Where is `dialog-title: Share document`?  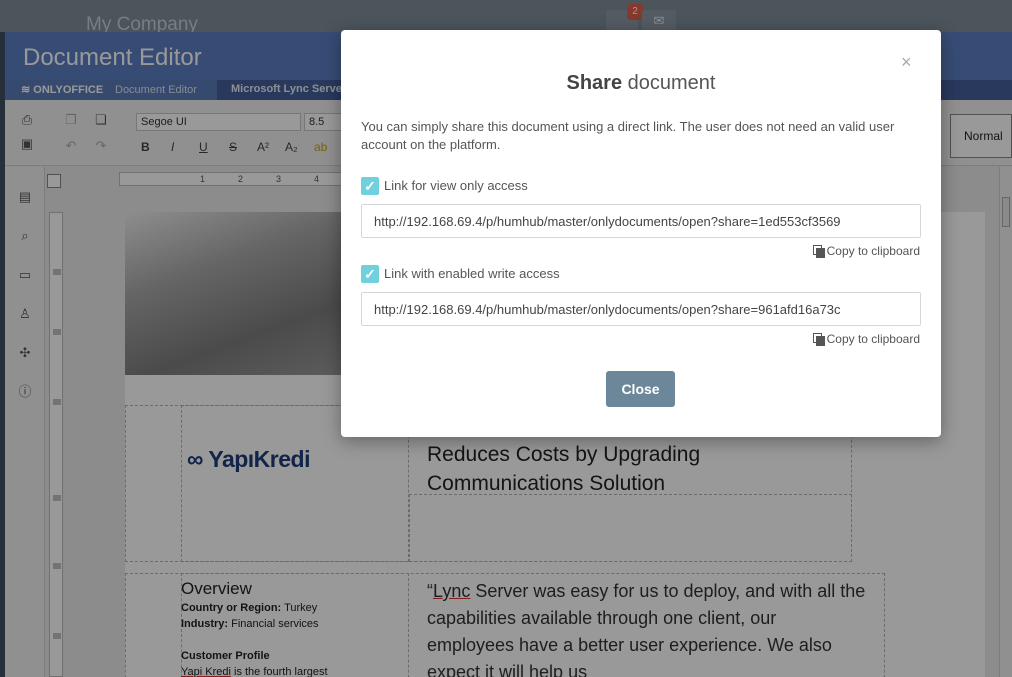 dialog-title: Share document is located at coordinates (641, 83).